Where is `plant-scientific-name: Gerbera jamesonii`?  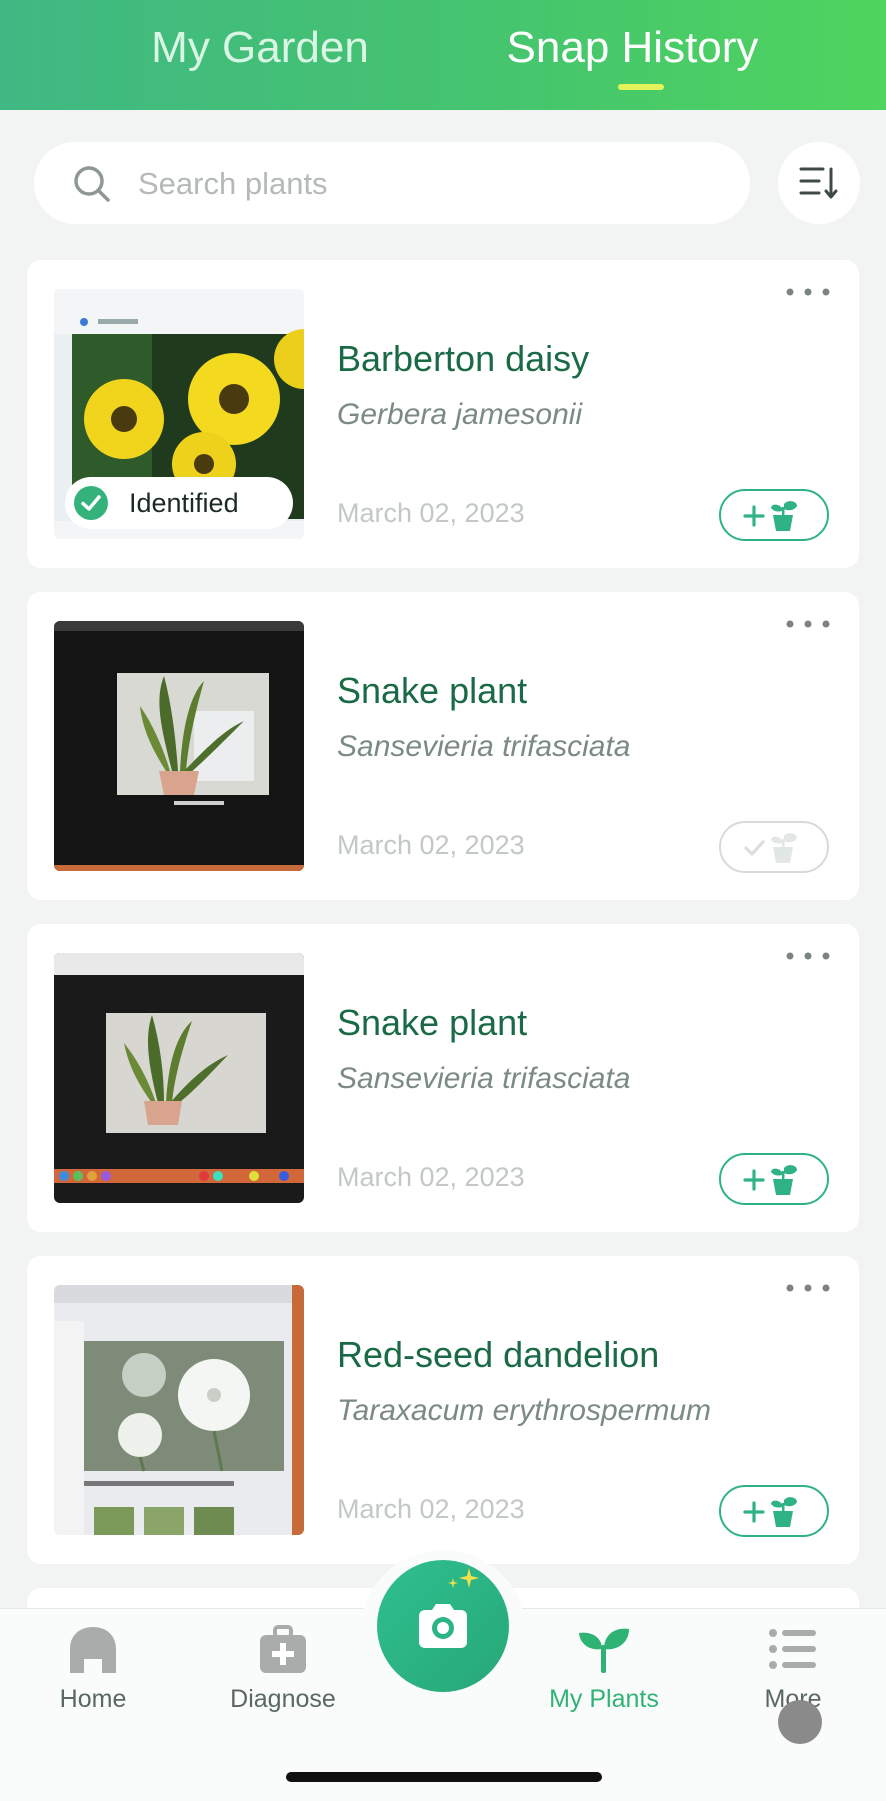 plant-scientific-name: Gerbera jamesonii is located at coordinates (460, 414).